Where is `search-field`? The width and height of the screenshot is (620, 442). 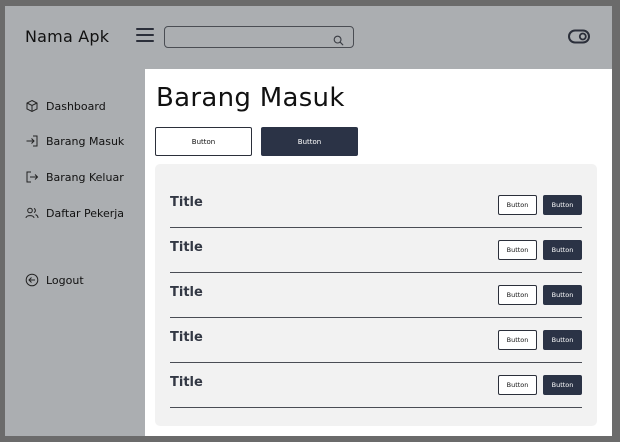
search-field is located at coordinates (259, 37).